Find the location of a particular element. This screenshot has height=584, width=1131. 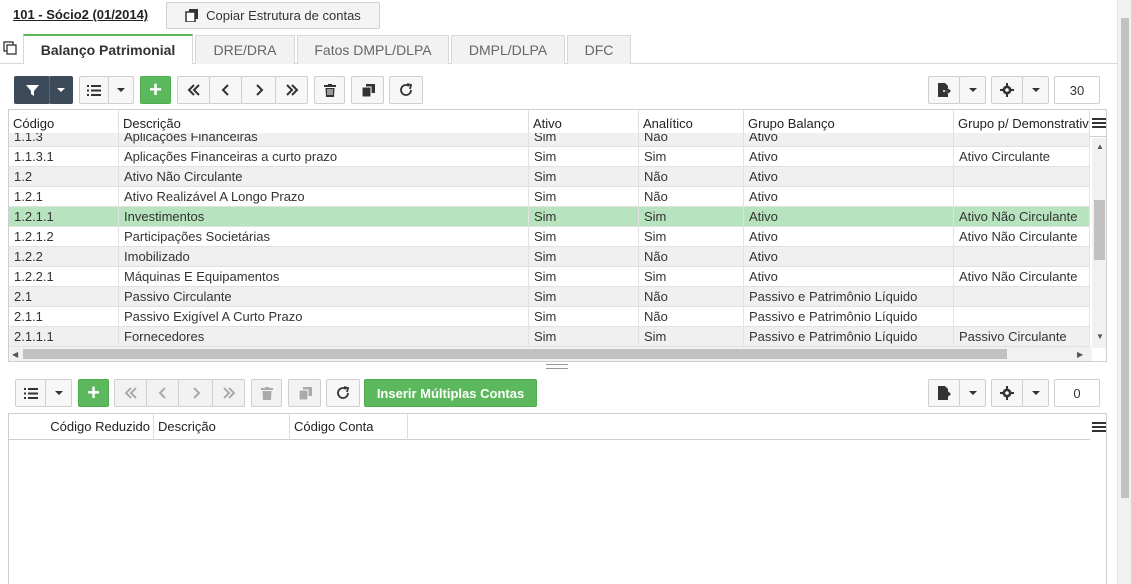

copy-structure-button: Copiar Estrutura de contas is located at coordinates (273, 15).